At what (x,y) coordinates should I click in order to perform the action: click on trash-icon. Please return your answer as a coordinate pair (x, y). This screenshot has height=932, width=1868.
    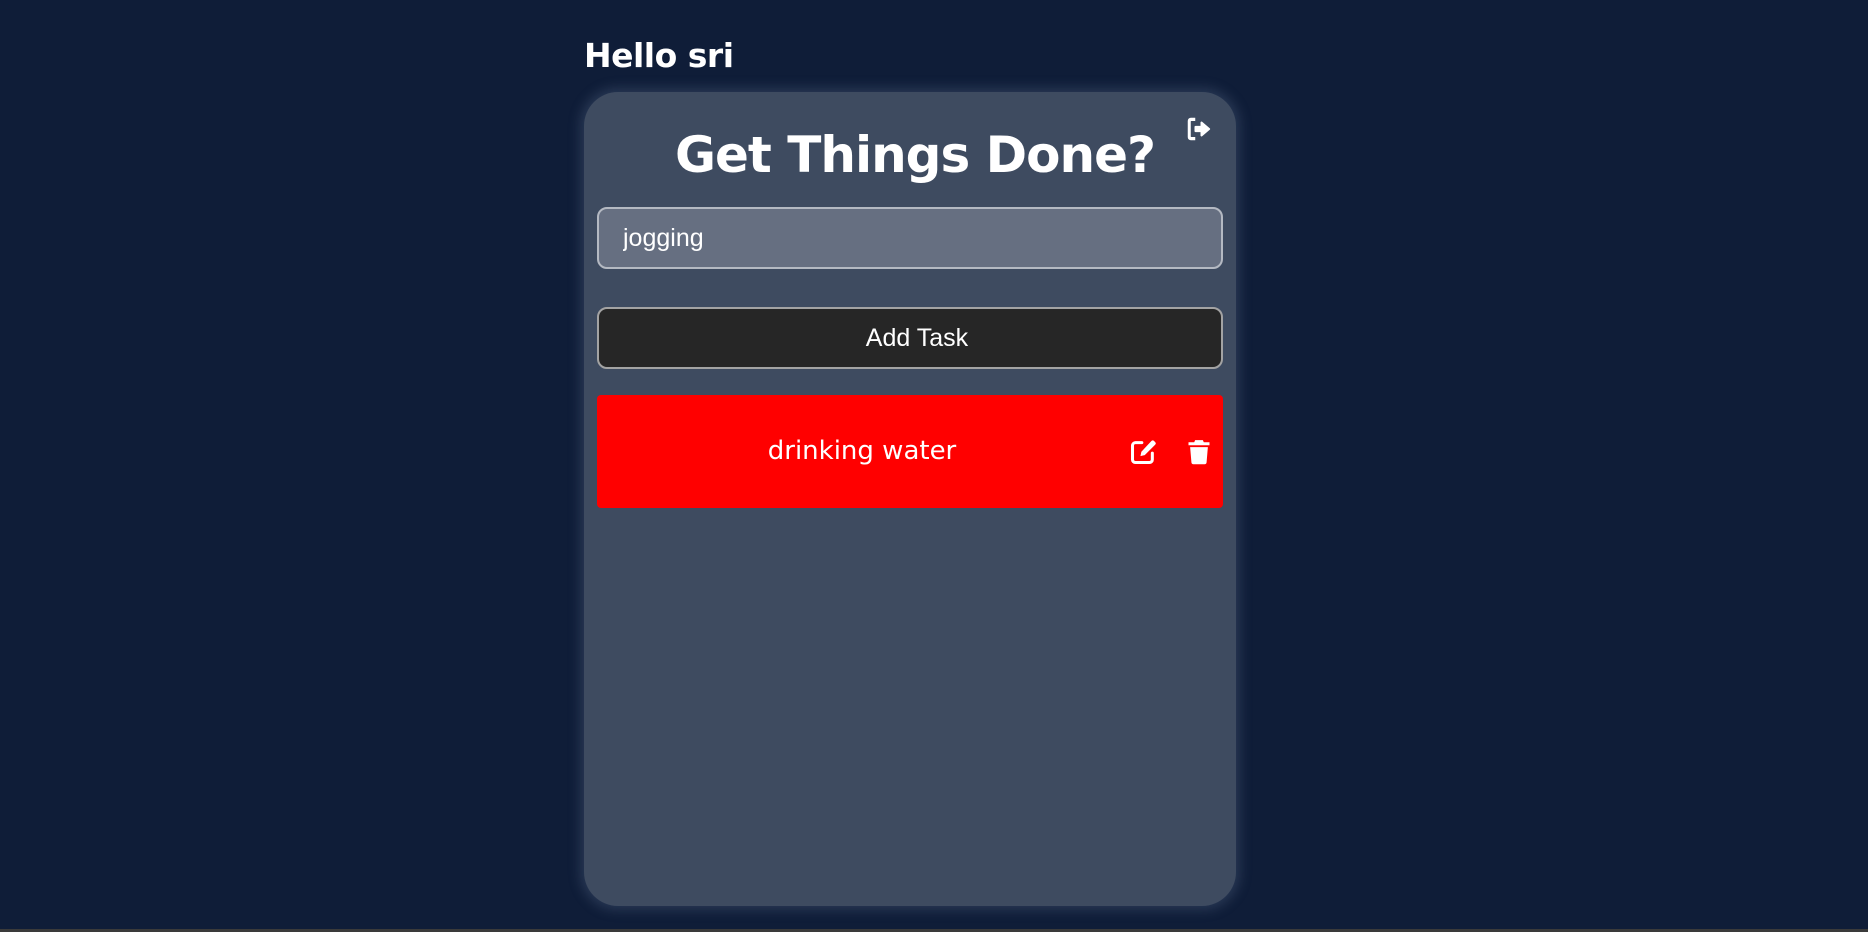
    Looking at the image, I should click on (1199, 452).